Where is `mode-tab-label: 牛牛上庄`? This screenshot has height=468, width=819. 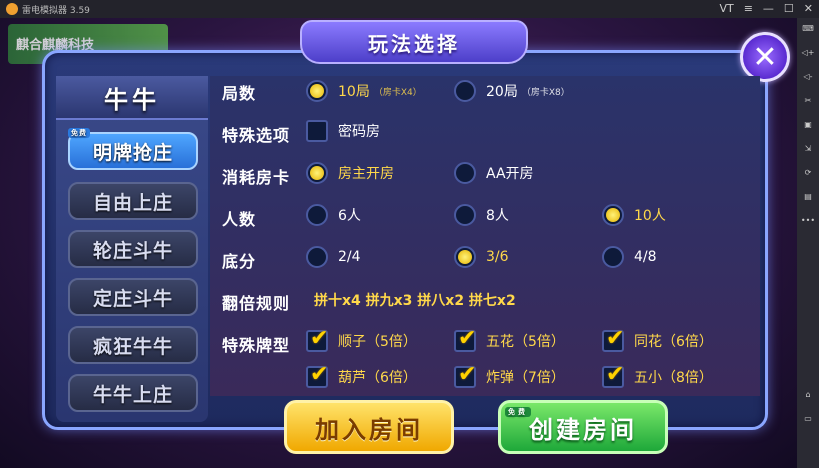 mode-tab-label: 牛牛上庄 is located at coordinates (132, 394).